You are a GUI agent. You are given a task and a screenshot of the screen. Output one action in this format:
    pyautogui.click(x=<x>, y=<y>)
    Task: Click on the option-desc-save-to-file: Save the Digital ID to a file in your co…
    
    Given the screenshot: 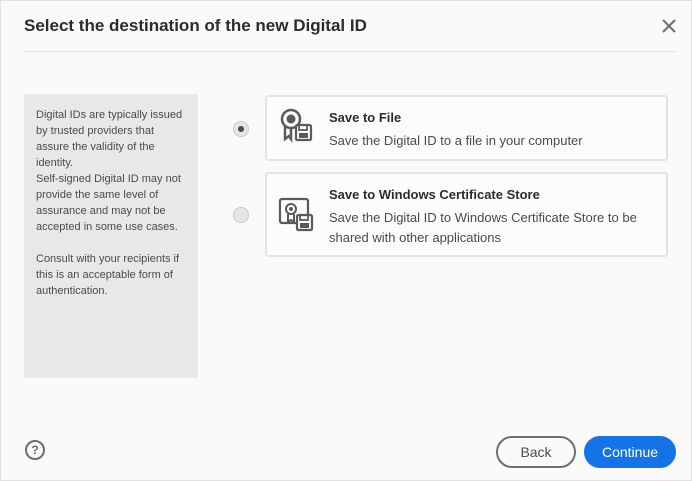 What is the action you would take?
    pyautogui.click(x=456, y=140)
    